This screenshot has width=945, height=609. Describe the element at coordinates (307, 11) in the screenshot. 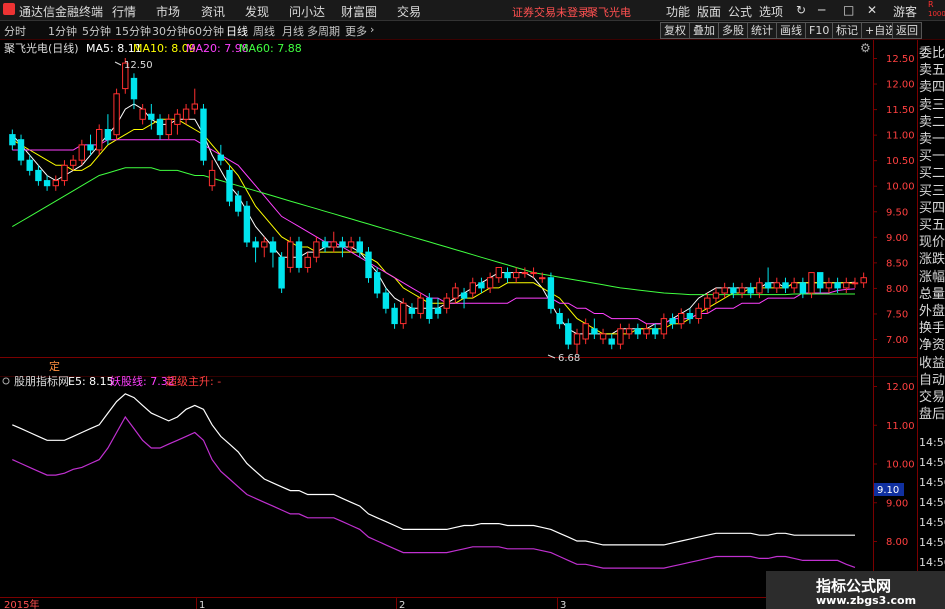

I see `menu-wenxiaoda: 问小达` at that location.